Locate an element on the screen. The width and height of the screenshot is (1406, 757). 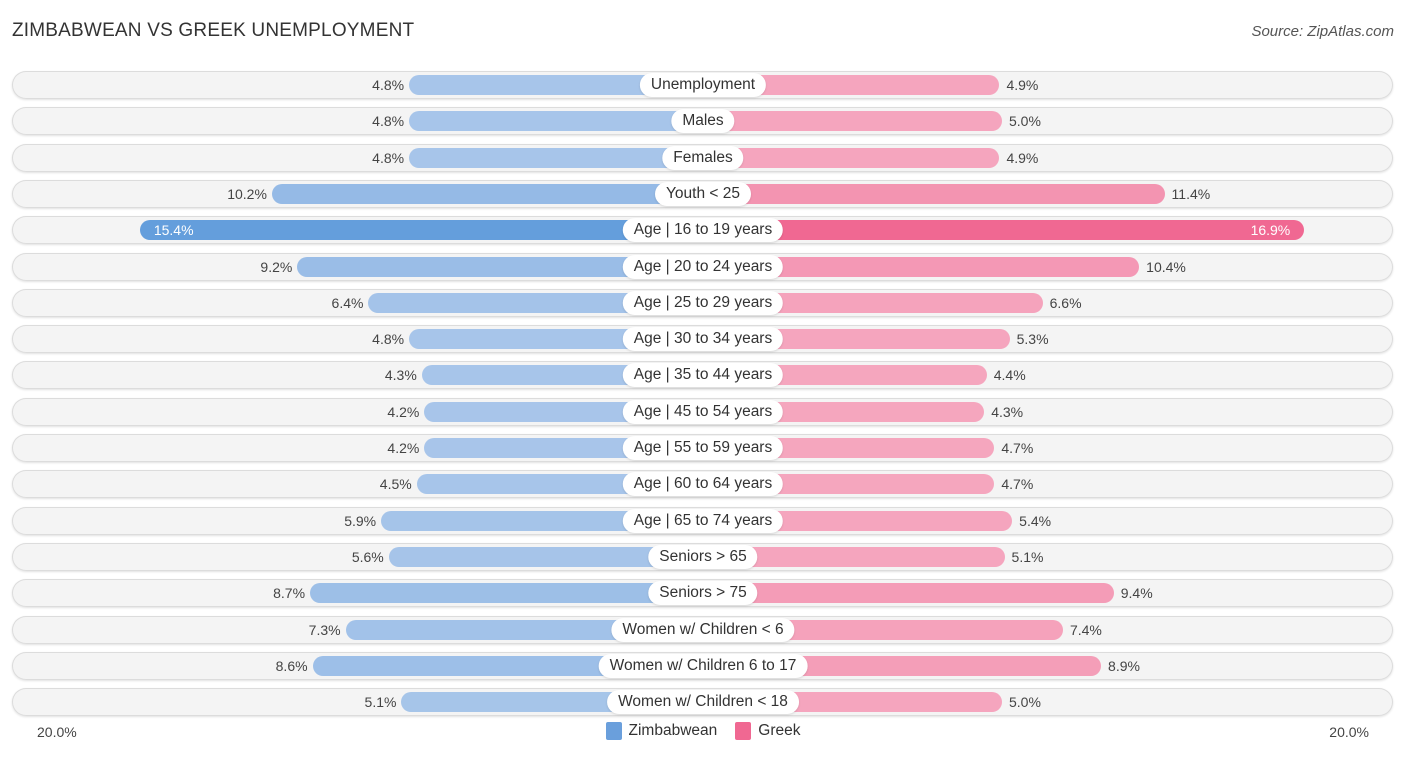
value-label-greek: 10.4% is located at coordinates (1166, 266).